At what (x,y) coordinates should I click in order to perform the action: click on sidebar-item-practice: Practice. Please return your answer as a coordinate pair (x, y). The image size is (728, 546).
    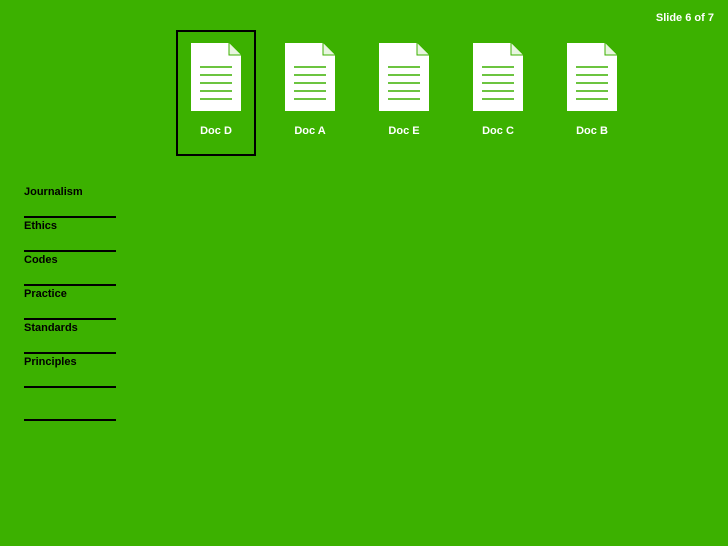
    Looking at the image, I should click on (70, 303).